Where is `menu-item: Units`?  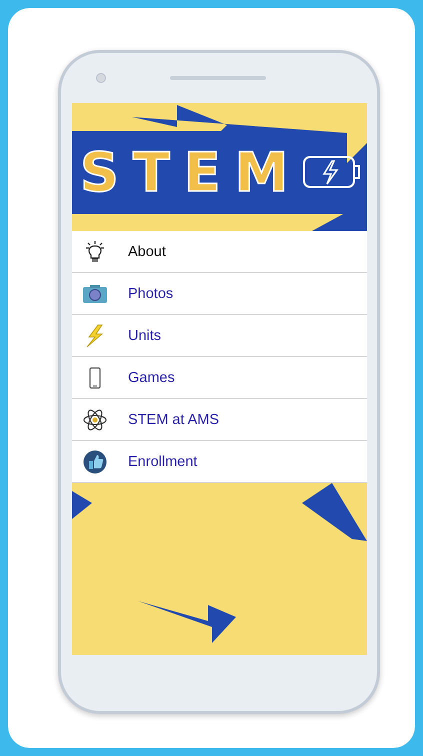
menu-item: Units is located at coordinates (219, 336).